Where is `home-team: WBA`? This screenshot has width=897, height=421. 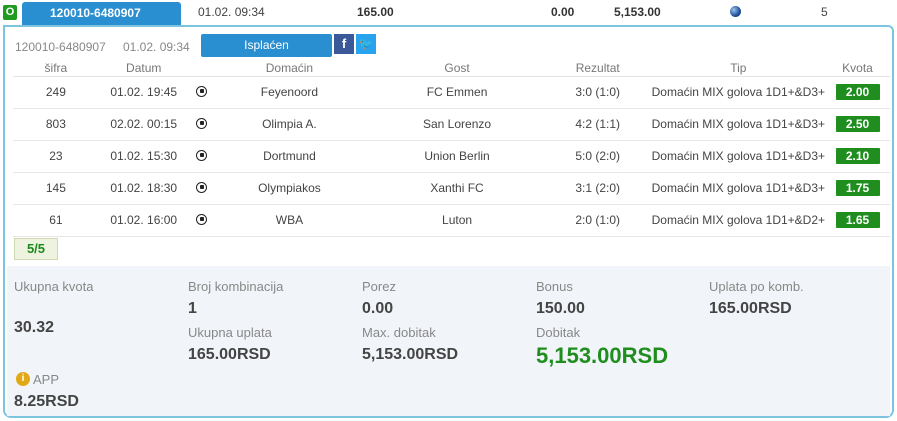 home-team: WBA is located at coordinates (289, 220).